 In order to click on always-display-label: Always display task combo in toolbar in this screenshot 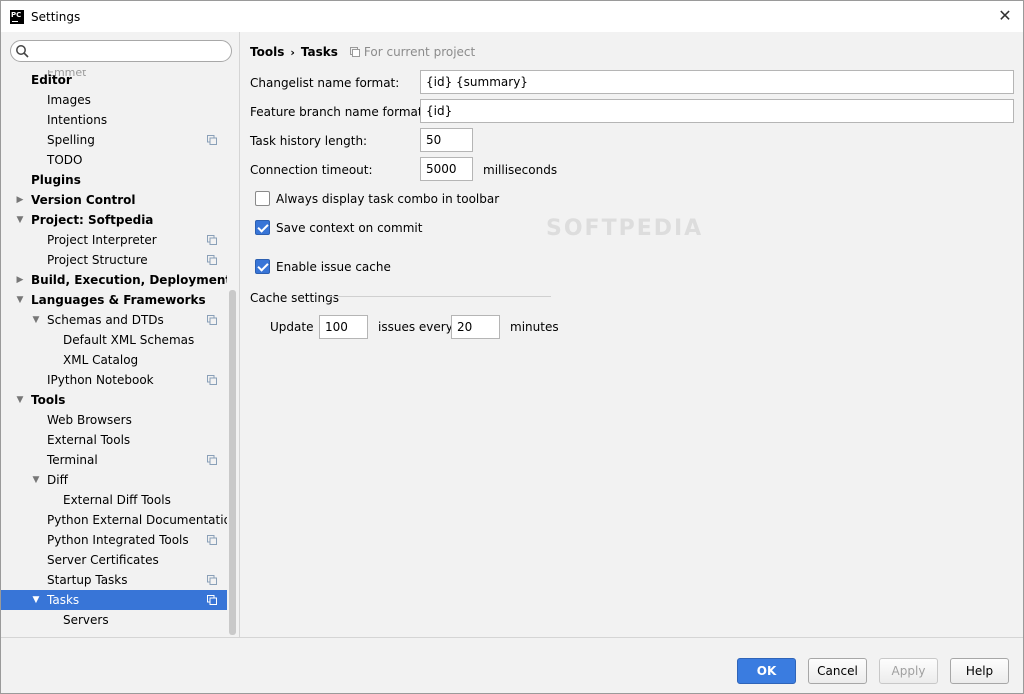, I will do `click(387, 199)`.